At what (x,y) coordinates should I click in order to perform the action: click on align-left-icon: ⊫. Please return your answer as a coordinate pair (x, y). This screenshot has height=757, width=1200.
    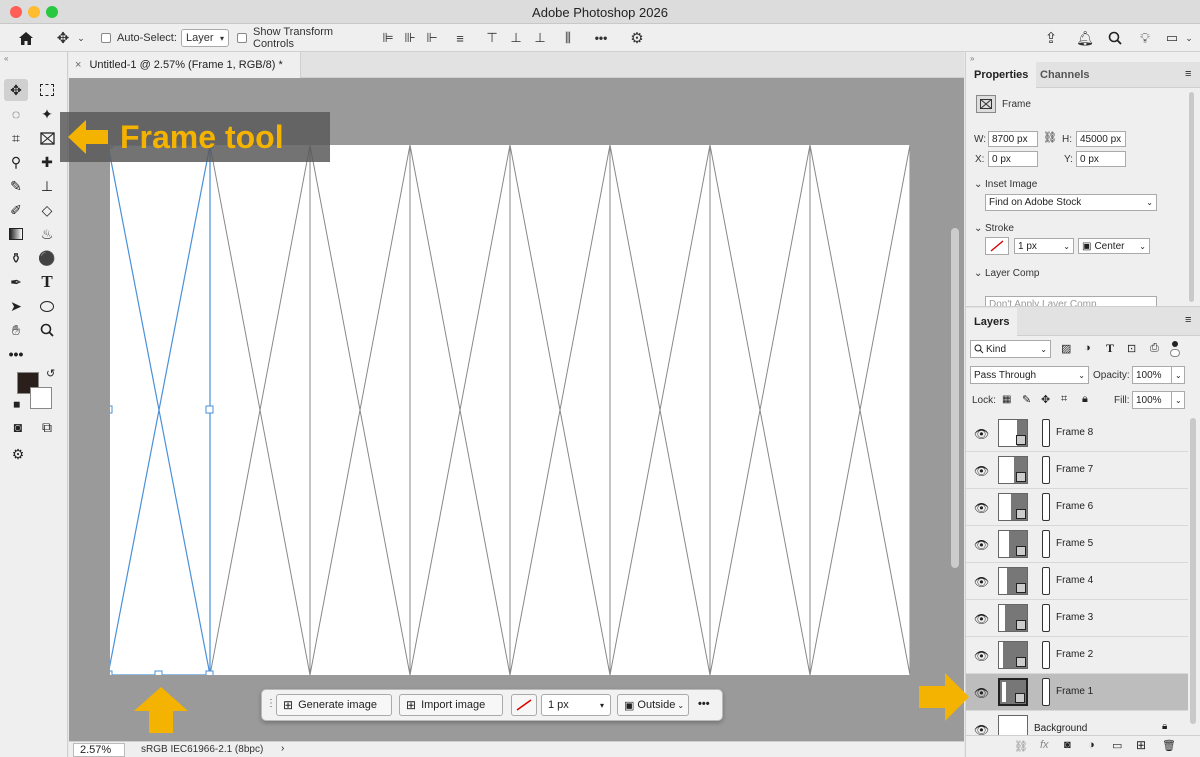
    Looking at the image, I should click on (388, 38).